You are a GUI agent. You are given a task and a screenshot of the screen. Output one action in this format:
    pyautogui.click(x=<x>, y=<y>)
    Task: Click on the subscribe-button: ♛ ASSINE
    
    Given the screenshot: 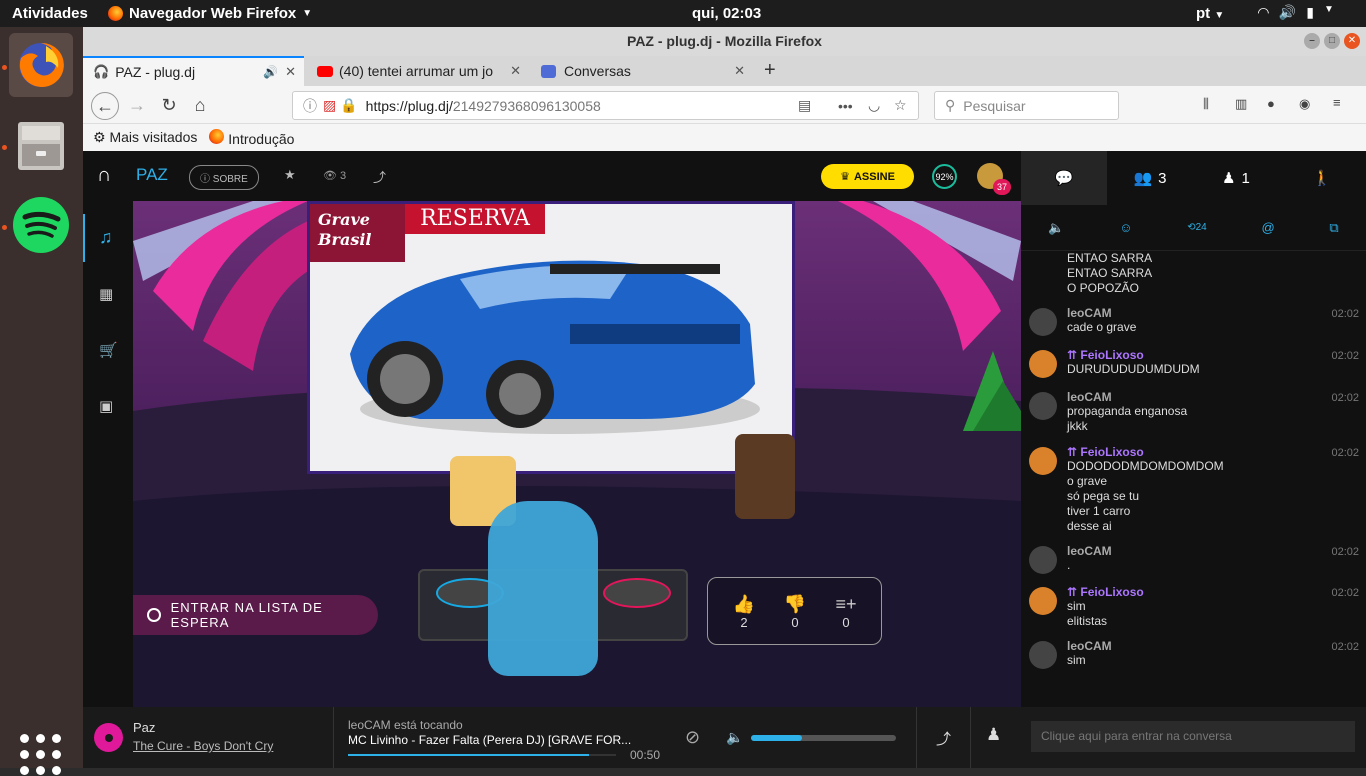 What is the action you would take?
    pyautogui.click(x=867, y=176)
    